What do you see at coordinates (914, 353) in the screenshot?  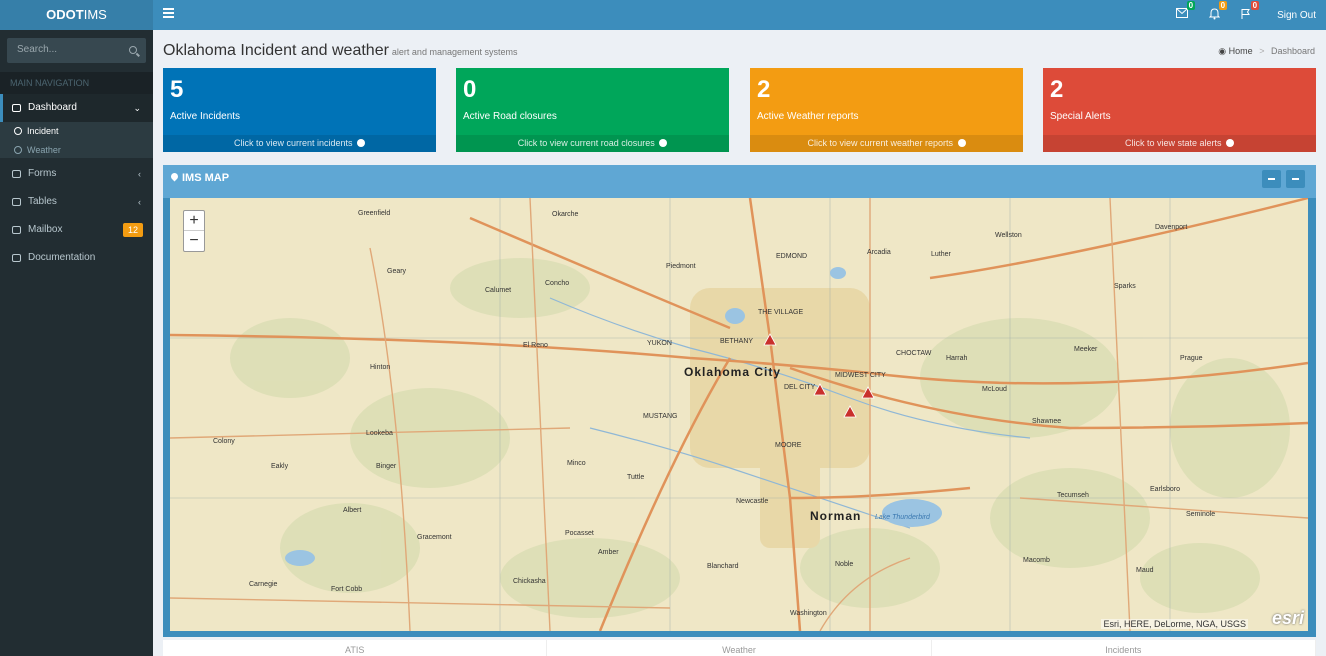 I see `map-label-choctaw: CHOCTAW` at bounding box center [914, 353].